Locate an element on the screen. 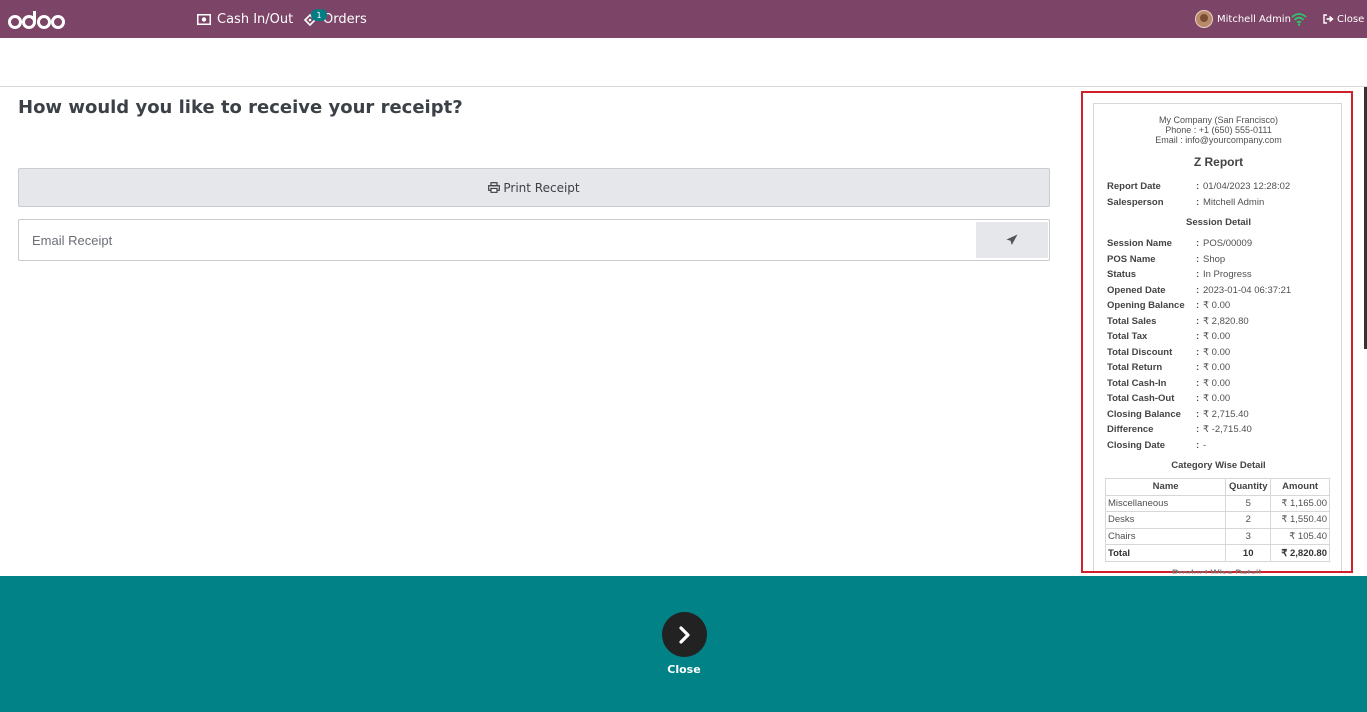  category-amount: ₹ 1,165.00 is located at coordinates (1300, 503).